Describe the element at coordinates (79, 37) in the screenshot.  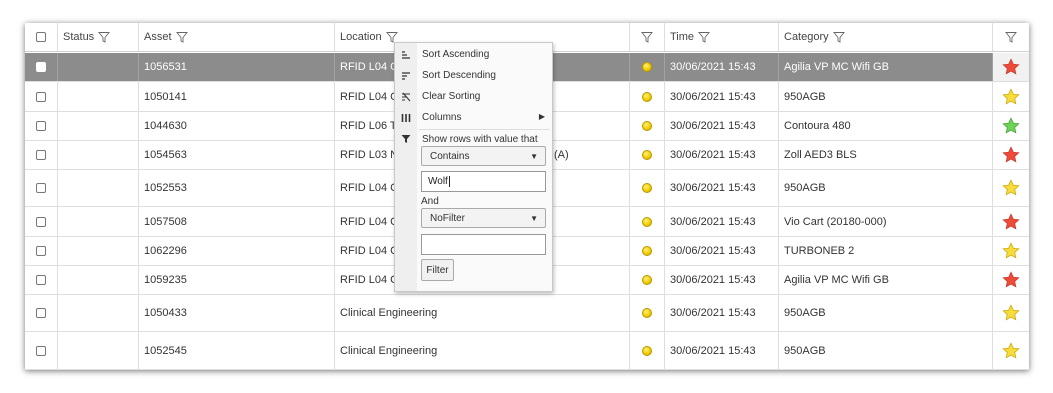
I see `header-status-label: Status` at that location.